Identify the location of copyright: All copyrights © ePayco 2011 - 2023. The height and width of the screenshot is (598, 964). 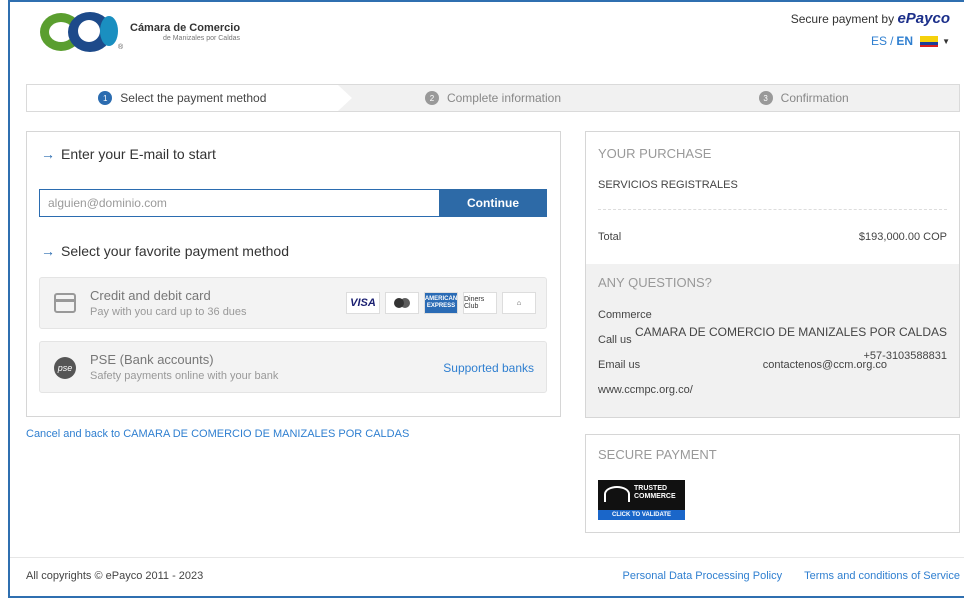
(115, 576).